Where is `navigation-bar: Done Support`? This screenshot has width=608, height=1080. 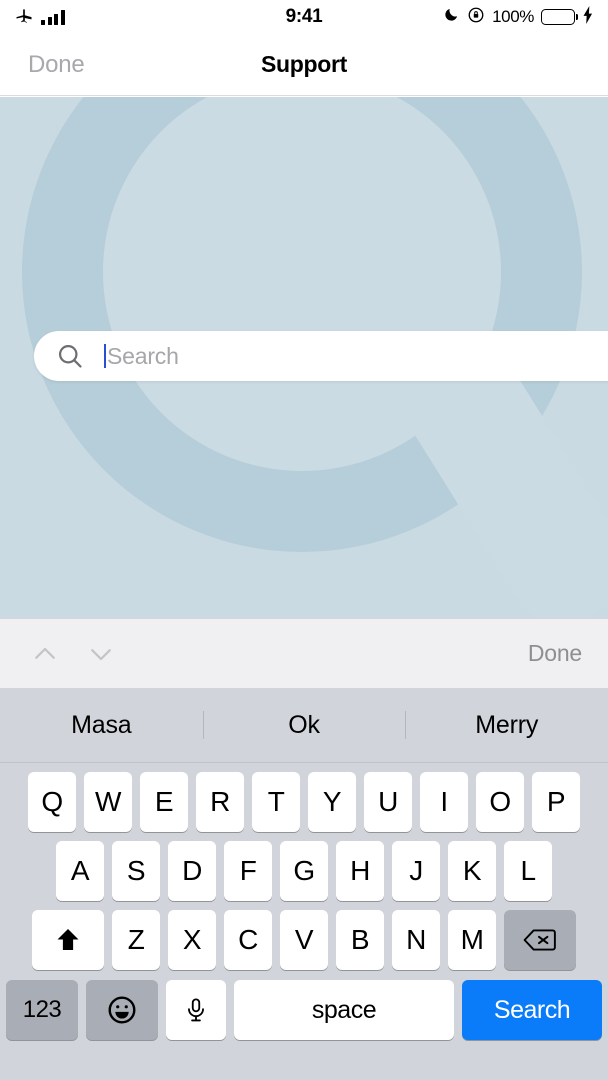 navigation-bar: Done Support is located at coordinates (304, 65).